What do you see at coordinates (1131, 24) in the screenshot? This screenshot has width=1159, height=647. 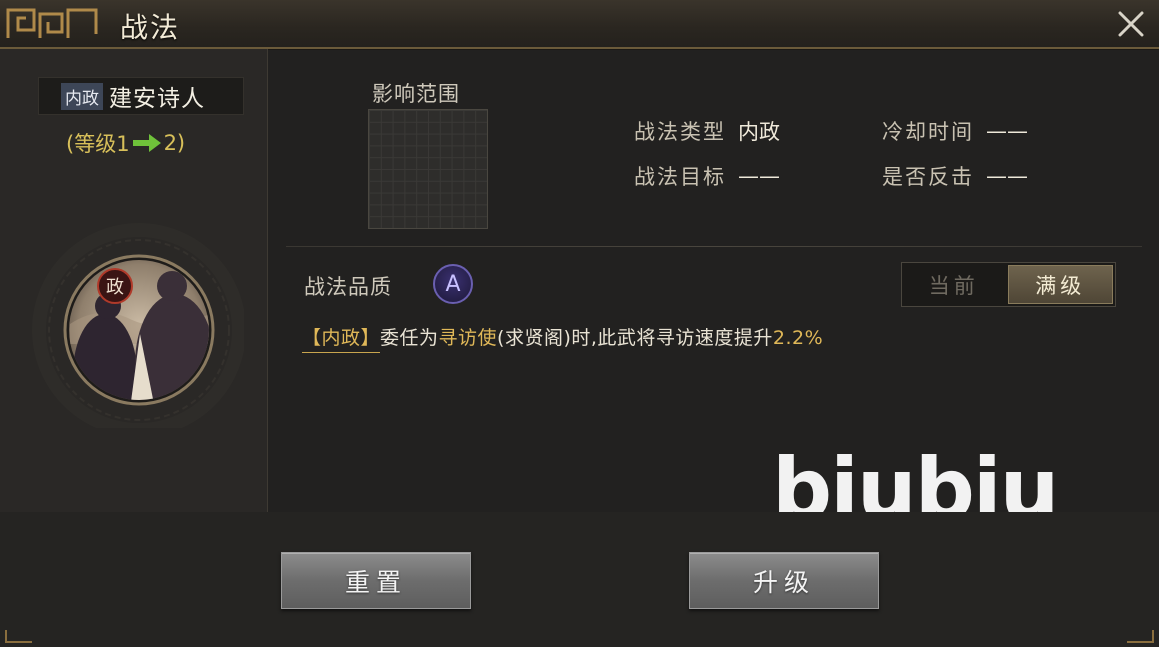 I see `close-icon` at bounding box center [1131, 24].